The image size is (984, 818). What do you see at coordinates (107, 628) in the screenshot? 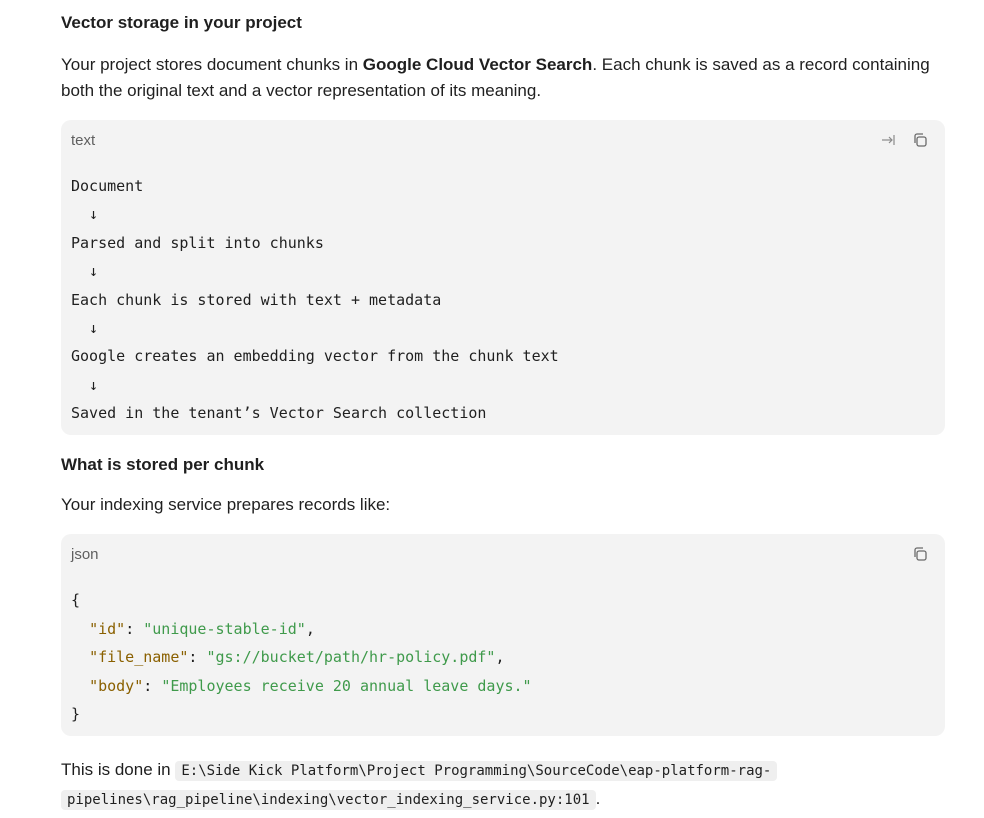
I see `json-key: "id"` at bounding box center [107, 628].